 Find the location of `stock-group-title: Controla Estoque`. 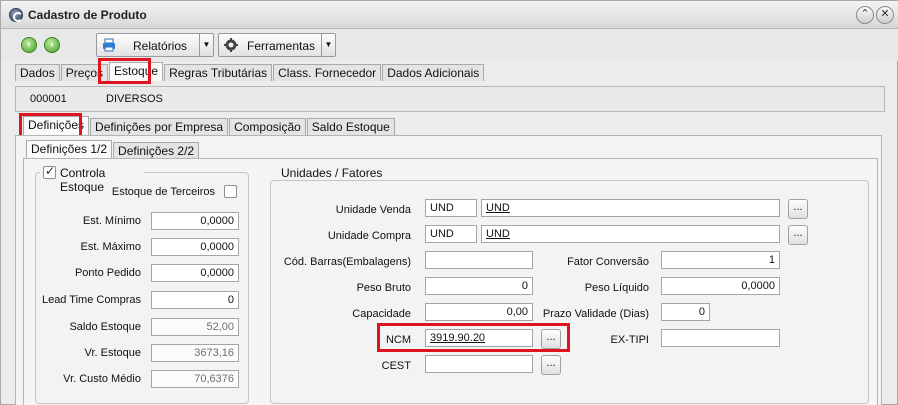

stock-group-title: Controla Estoque is located at coordinates (92, 179).